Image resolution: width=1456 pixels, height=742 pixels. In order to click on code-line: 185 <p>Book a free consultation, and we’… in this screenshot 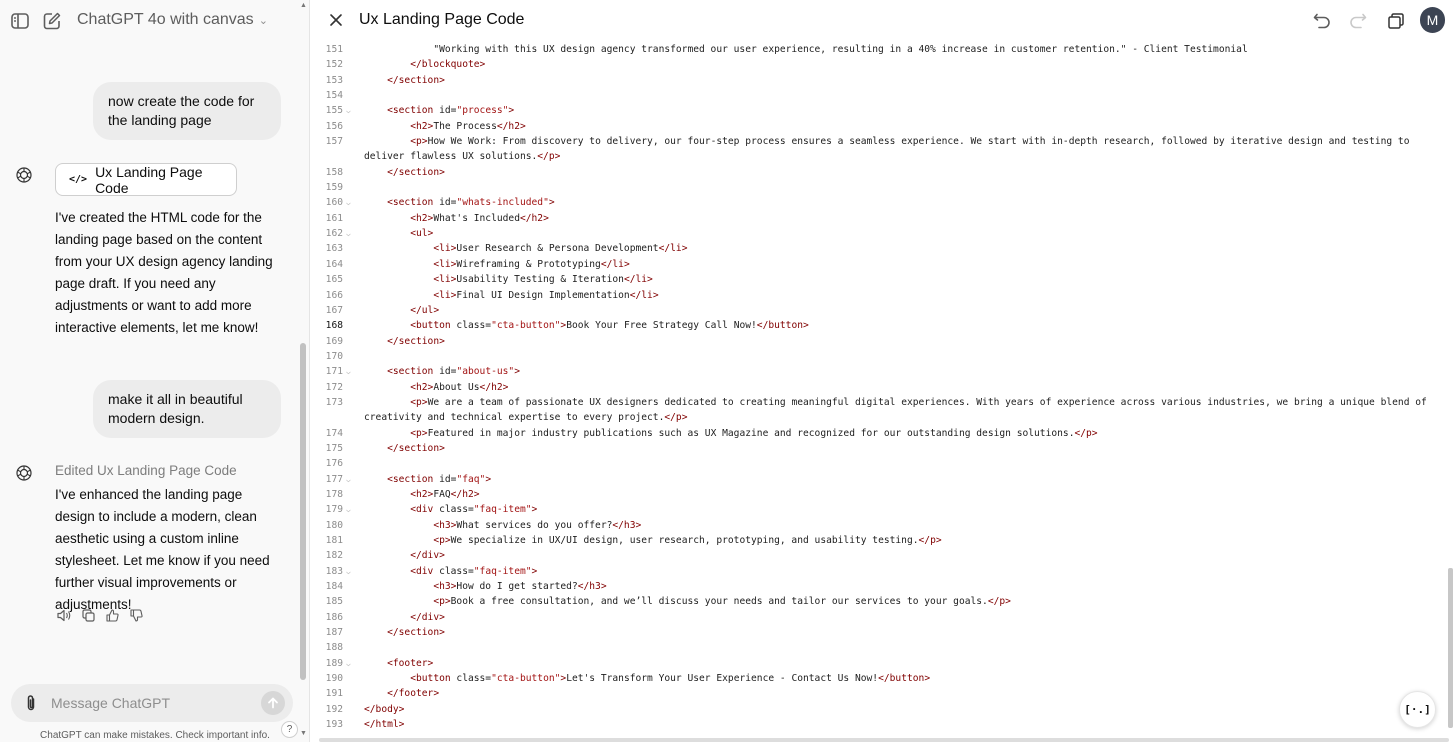, I will do `click(883, 601)`.